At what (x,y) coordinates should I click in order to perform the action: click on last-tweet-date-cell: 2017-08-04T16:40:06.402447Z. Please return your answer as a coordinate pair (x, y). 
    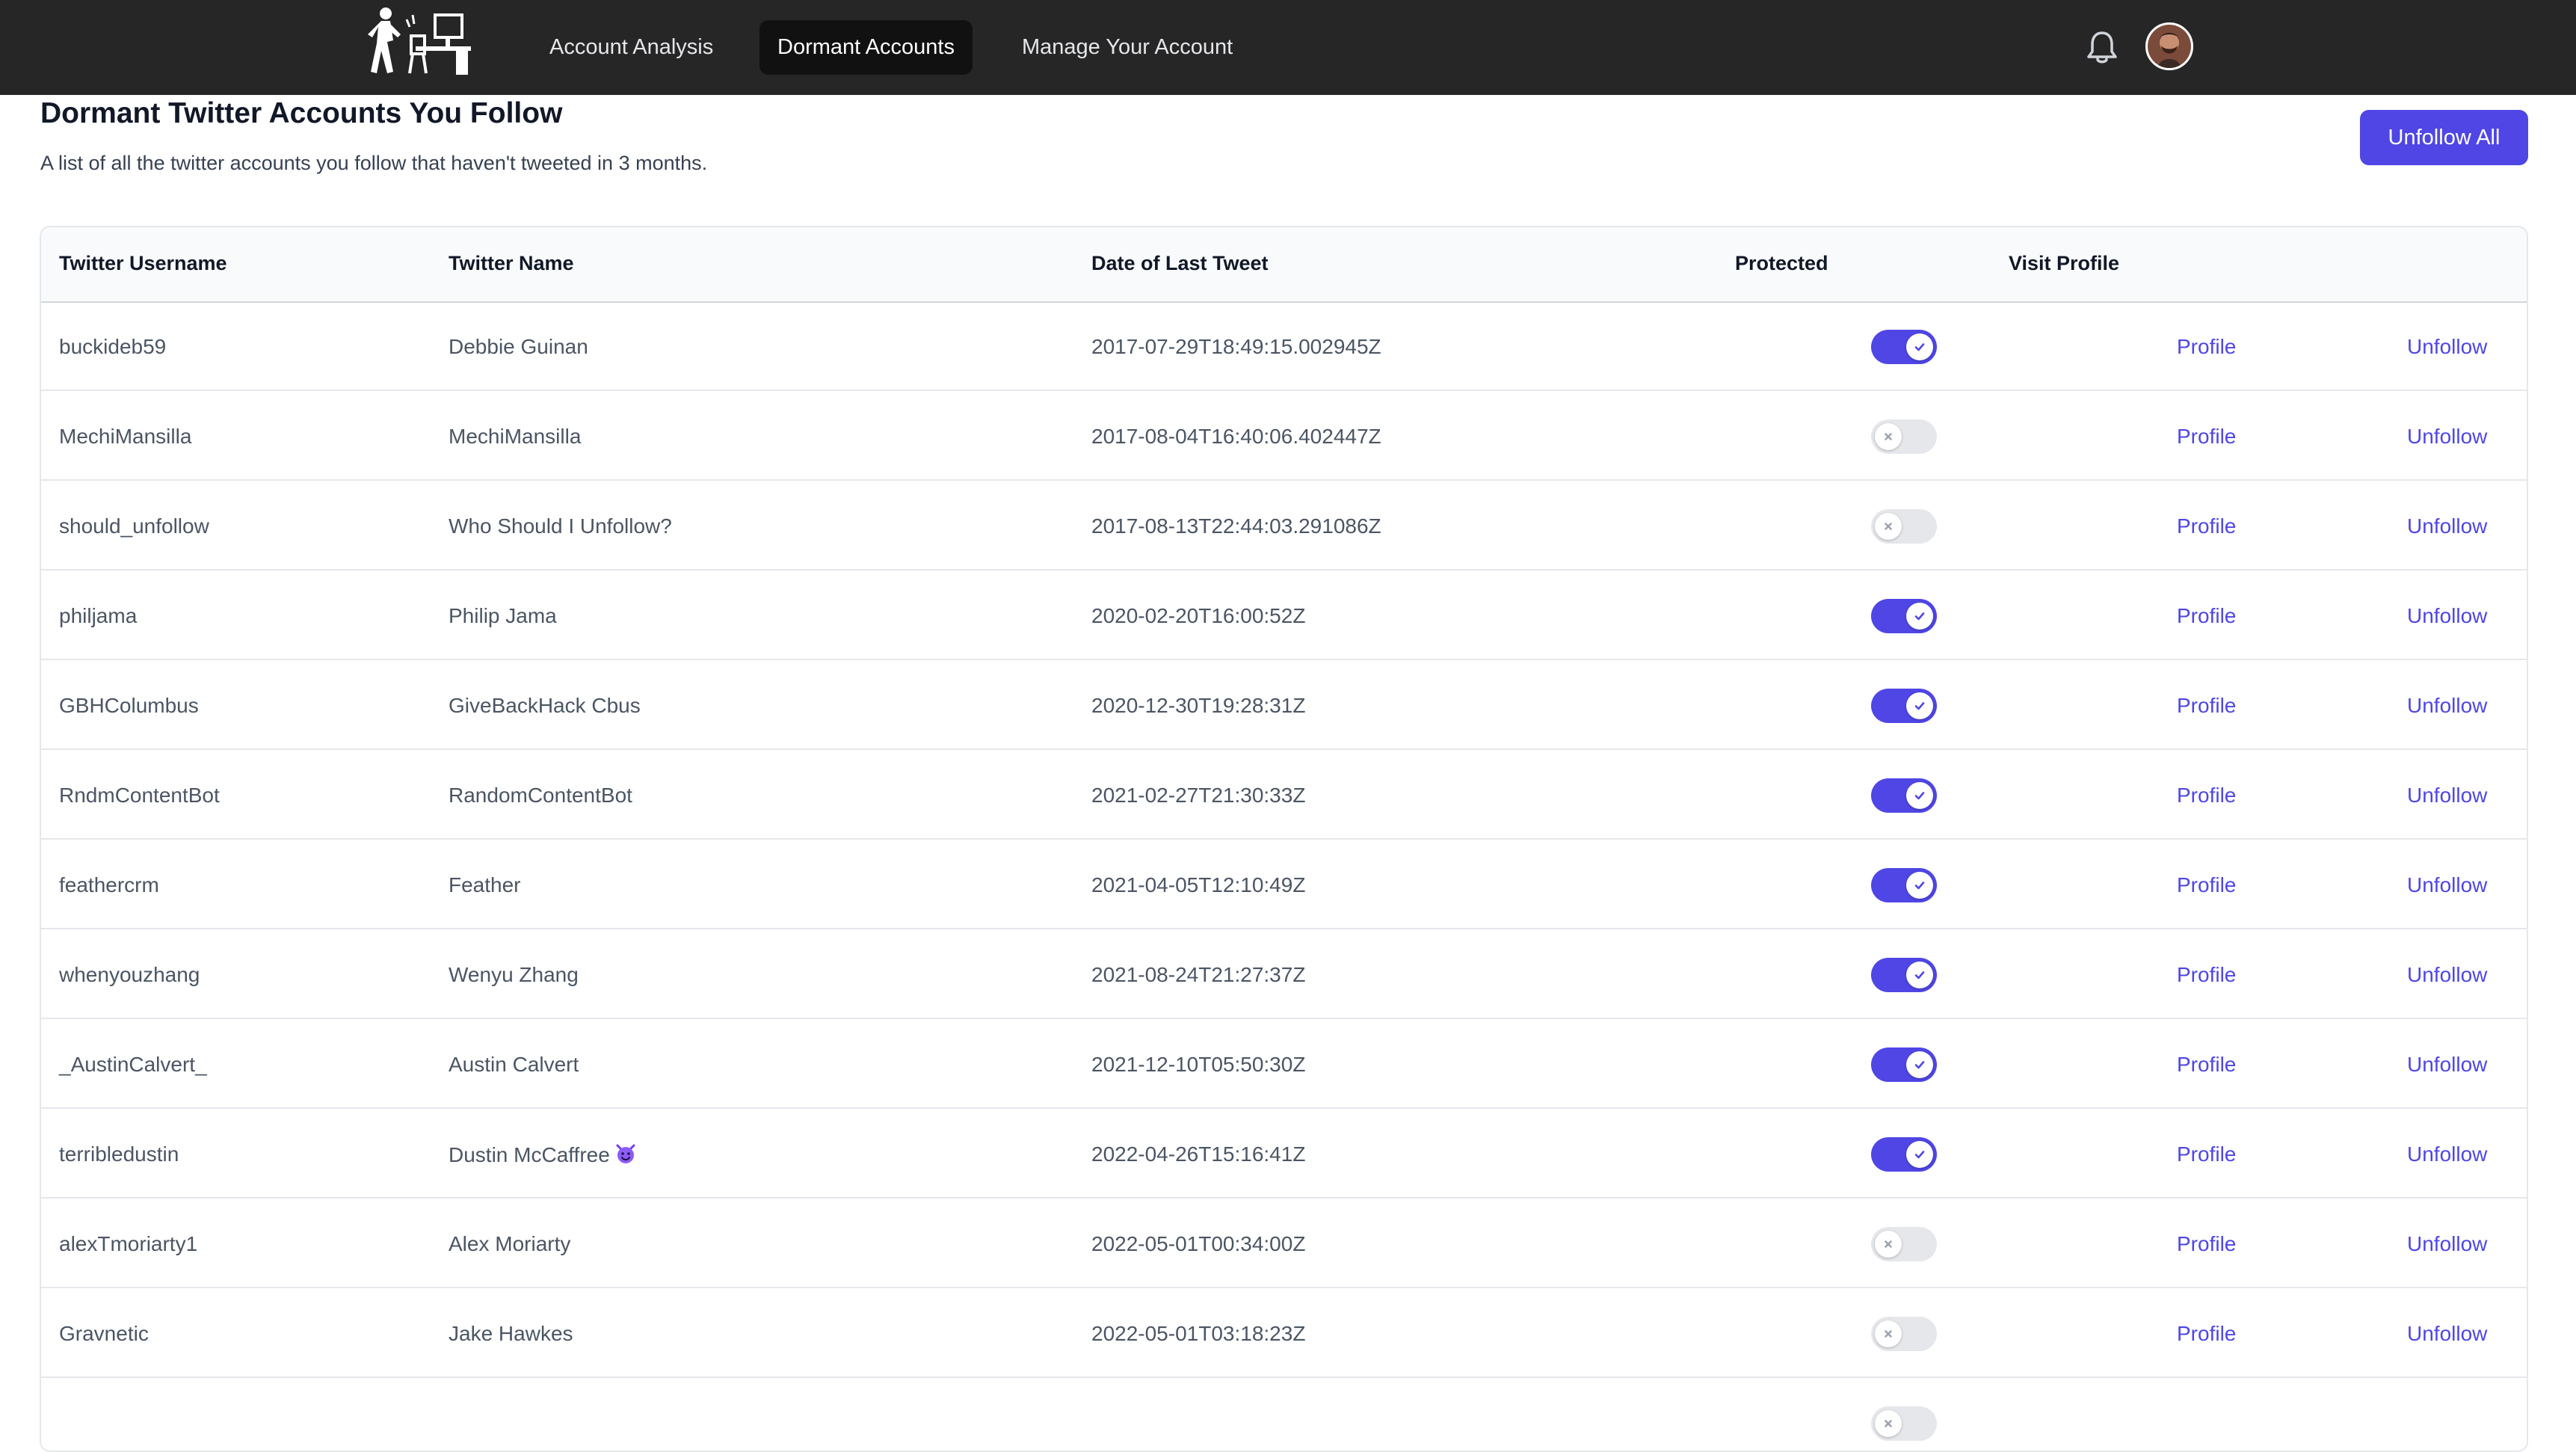
    Looking at the image, I should click on (1236, 436).